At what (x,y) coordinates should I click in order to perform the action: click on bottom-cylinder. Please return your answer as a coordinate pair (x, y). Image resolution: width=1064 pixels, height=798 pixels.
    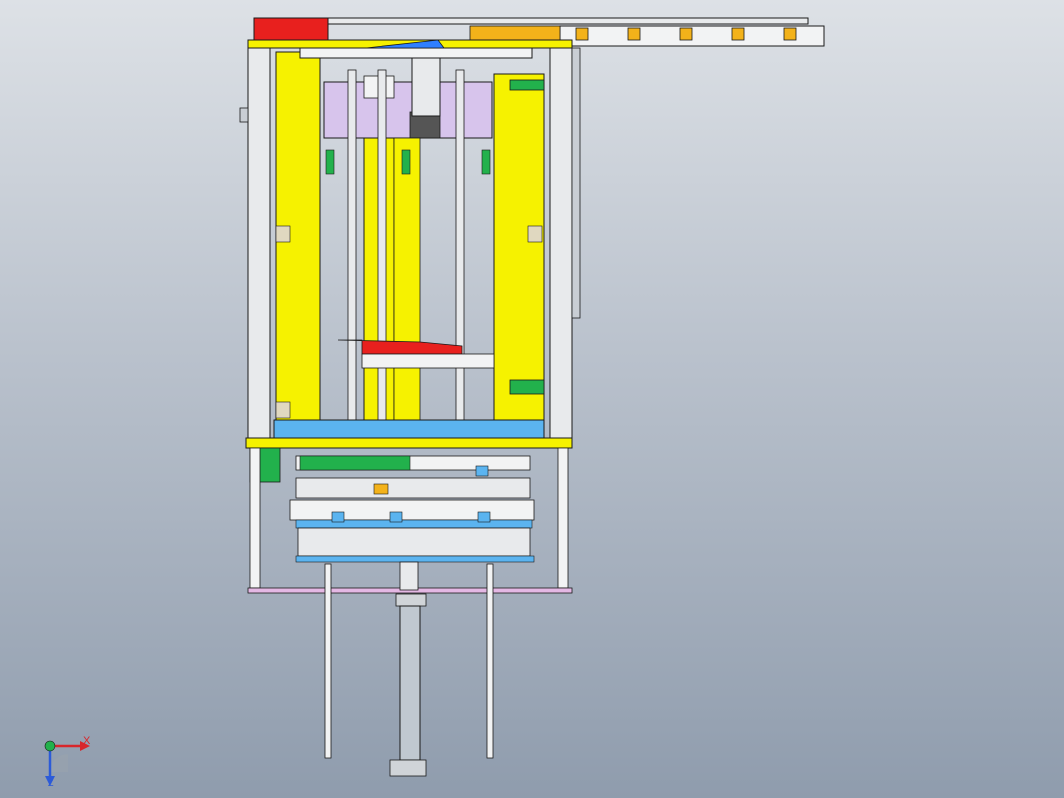
    Looking at the image, I should click on (408, 669).